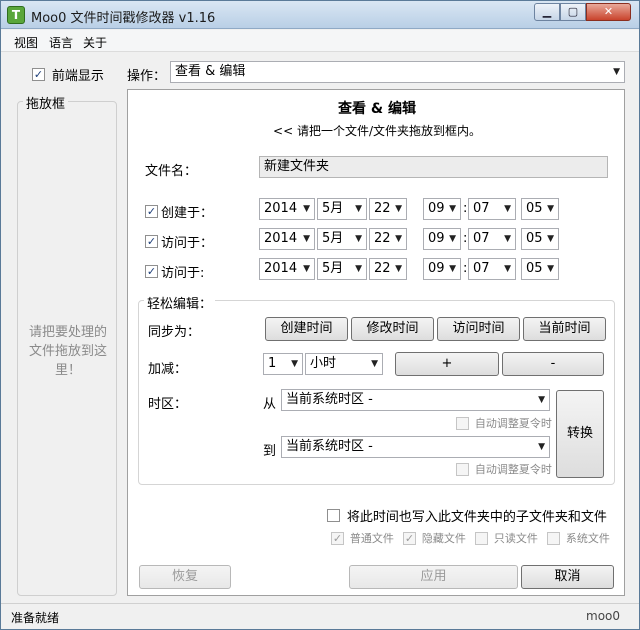 This screenshot has width=640, height=630. Describe the element at coordinates (329, 399) in the screenshot. I see `tz-from-value: 当前系统时区 -` at that location.